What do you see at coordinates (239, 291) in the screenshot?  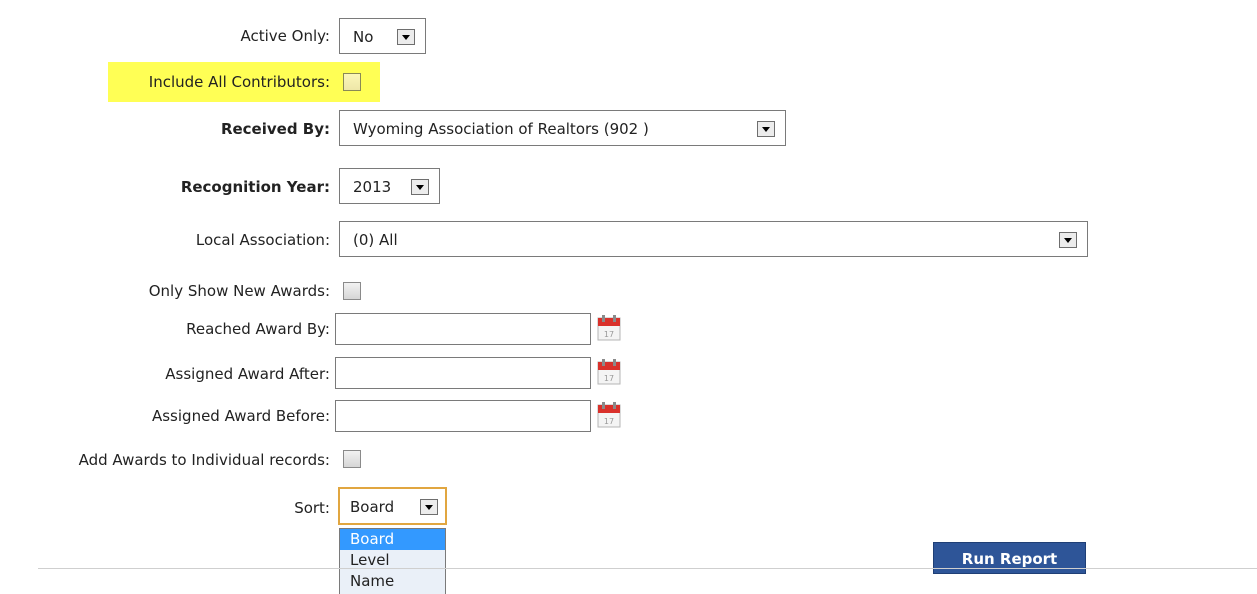 I see `only-show-new-awards-label: Only Show New Awards:` at bounding box center [239, 291].